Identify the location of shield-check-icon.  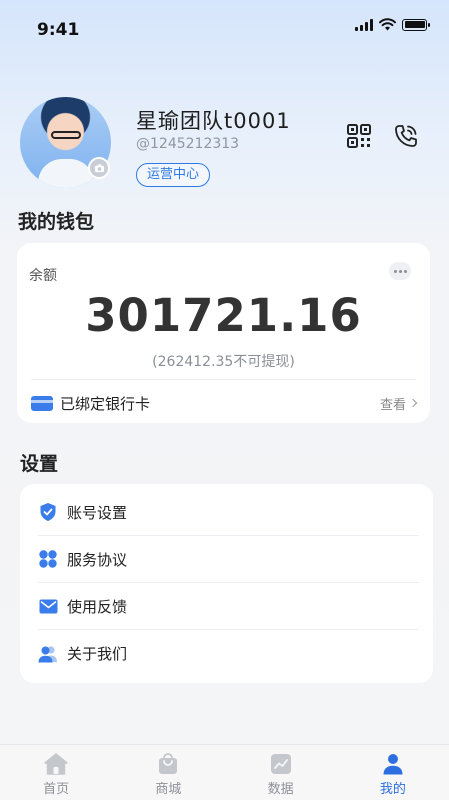
(48, 512).